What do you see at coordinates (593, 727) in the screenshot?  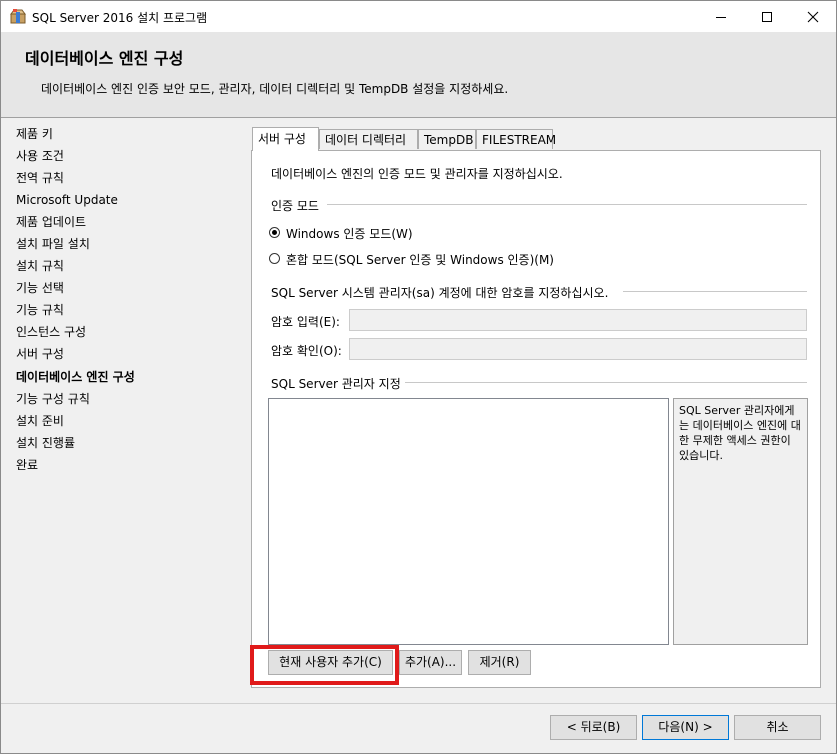 I see `back-button: < 뒤로(B)` at bounding box center [593, 727].